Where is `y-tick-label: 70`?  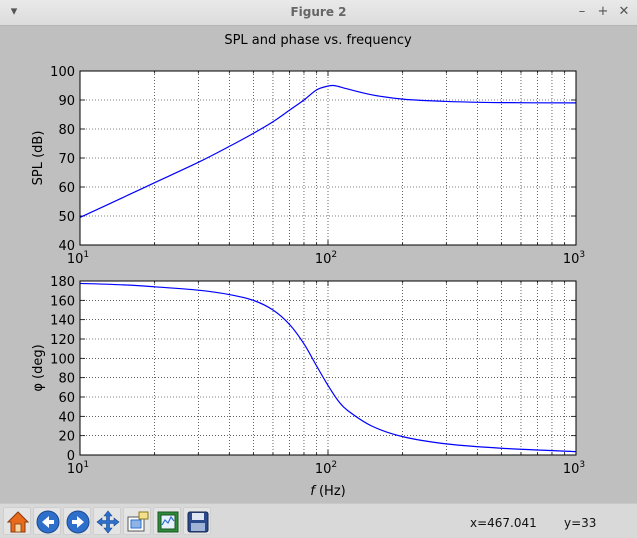
y-tick-label: 70 is located at coordinates (66, 159).